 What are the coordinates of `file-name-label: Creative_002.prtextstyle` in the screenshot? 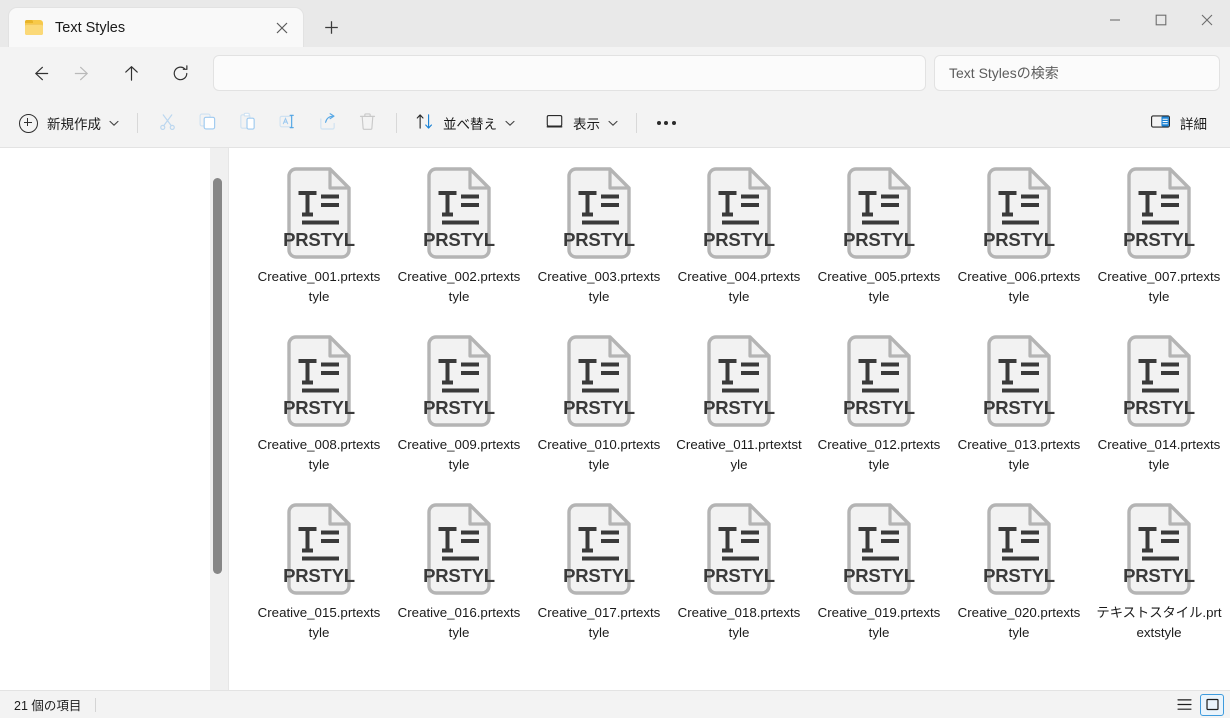 It's located at (459, 286).